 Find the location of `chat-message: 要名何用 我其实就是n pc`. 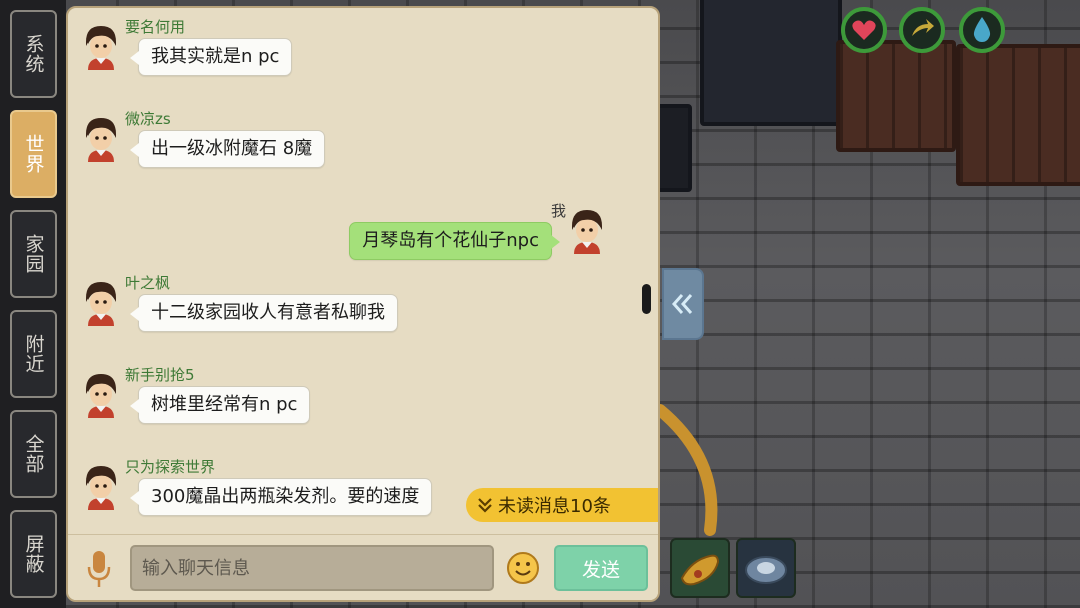

chat-message: 要名何用 我其实就是n pc is located at coordinates (348, 58).